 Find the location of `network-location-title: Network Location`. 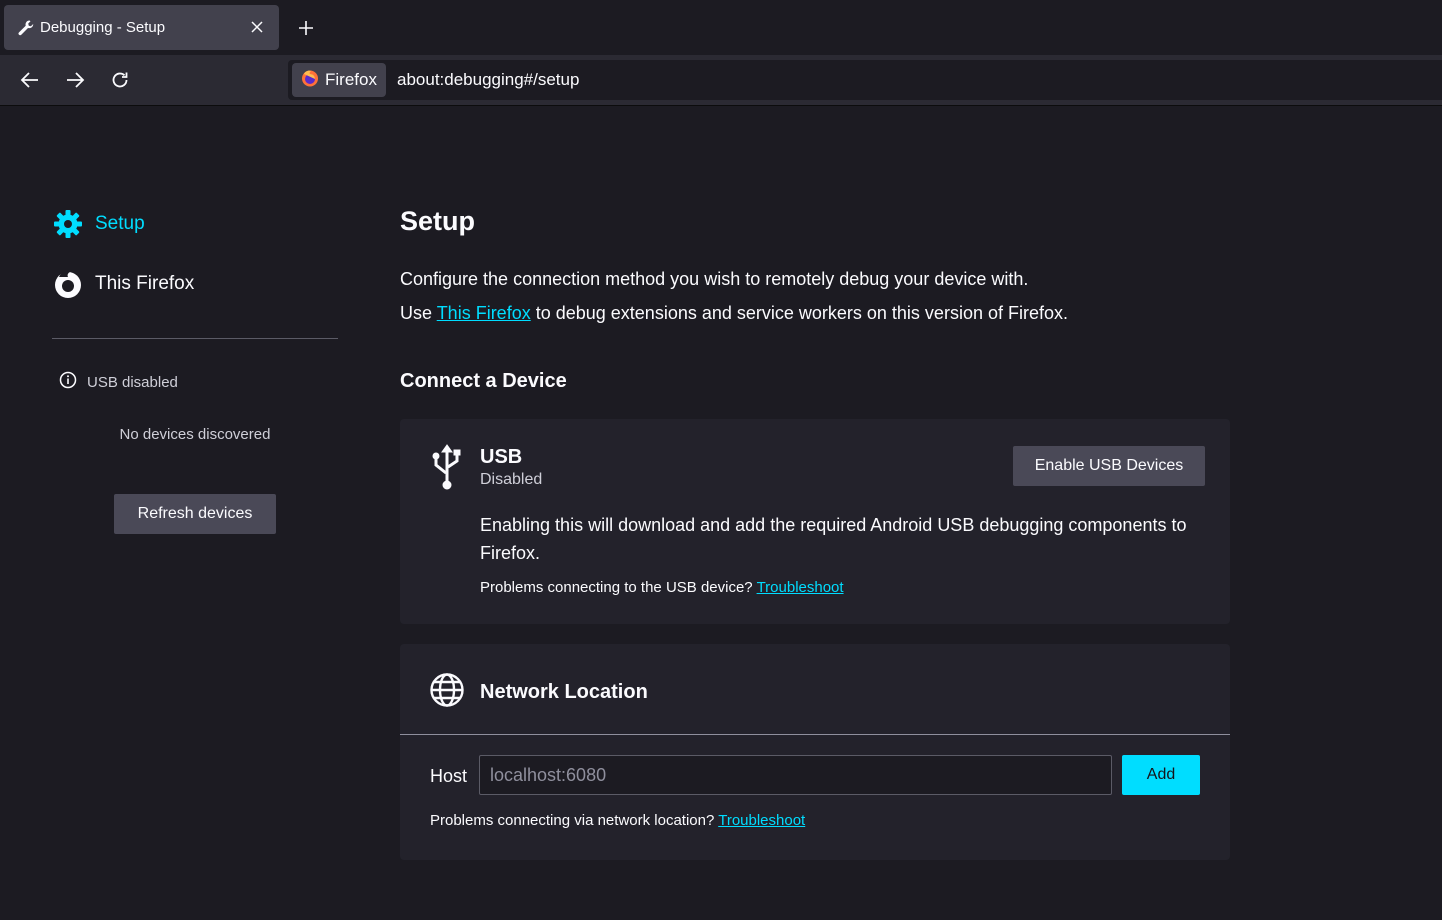

network-location-title: Network Location is located at coordinates (564, 692).